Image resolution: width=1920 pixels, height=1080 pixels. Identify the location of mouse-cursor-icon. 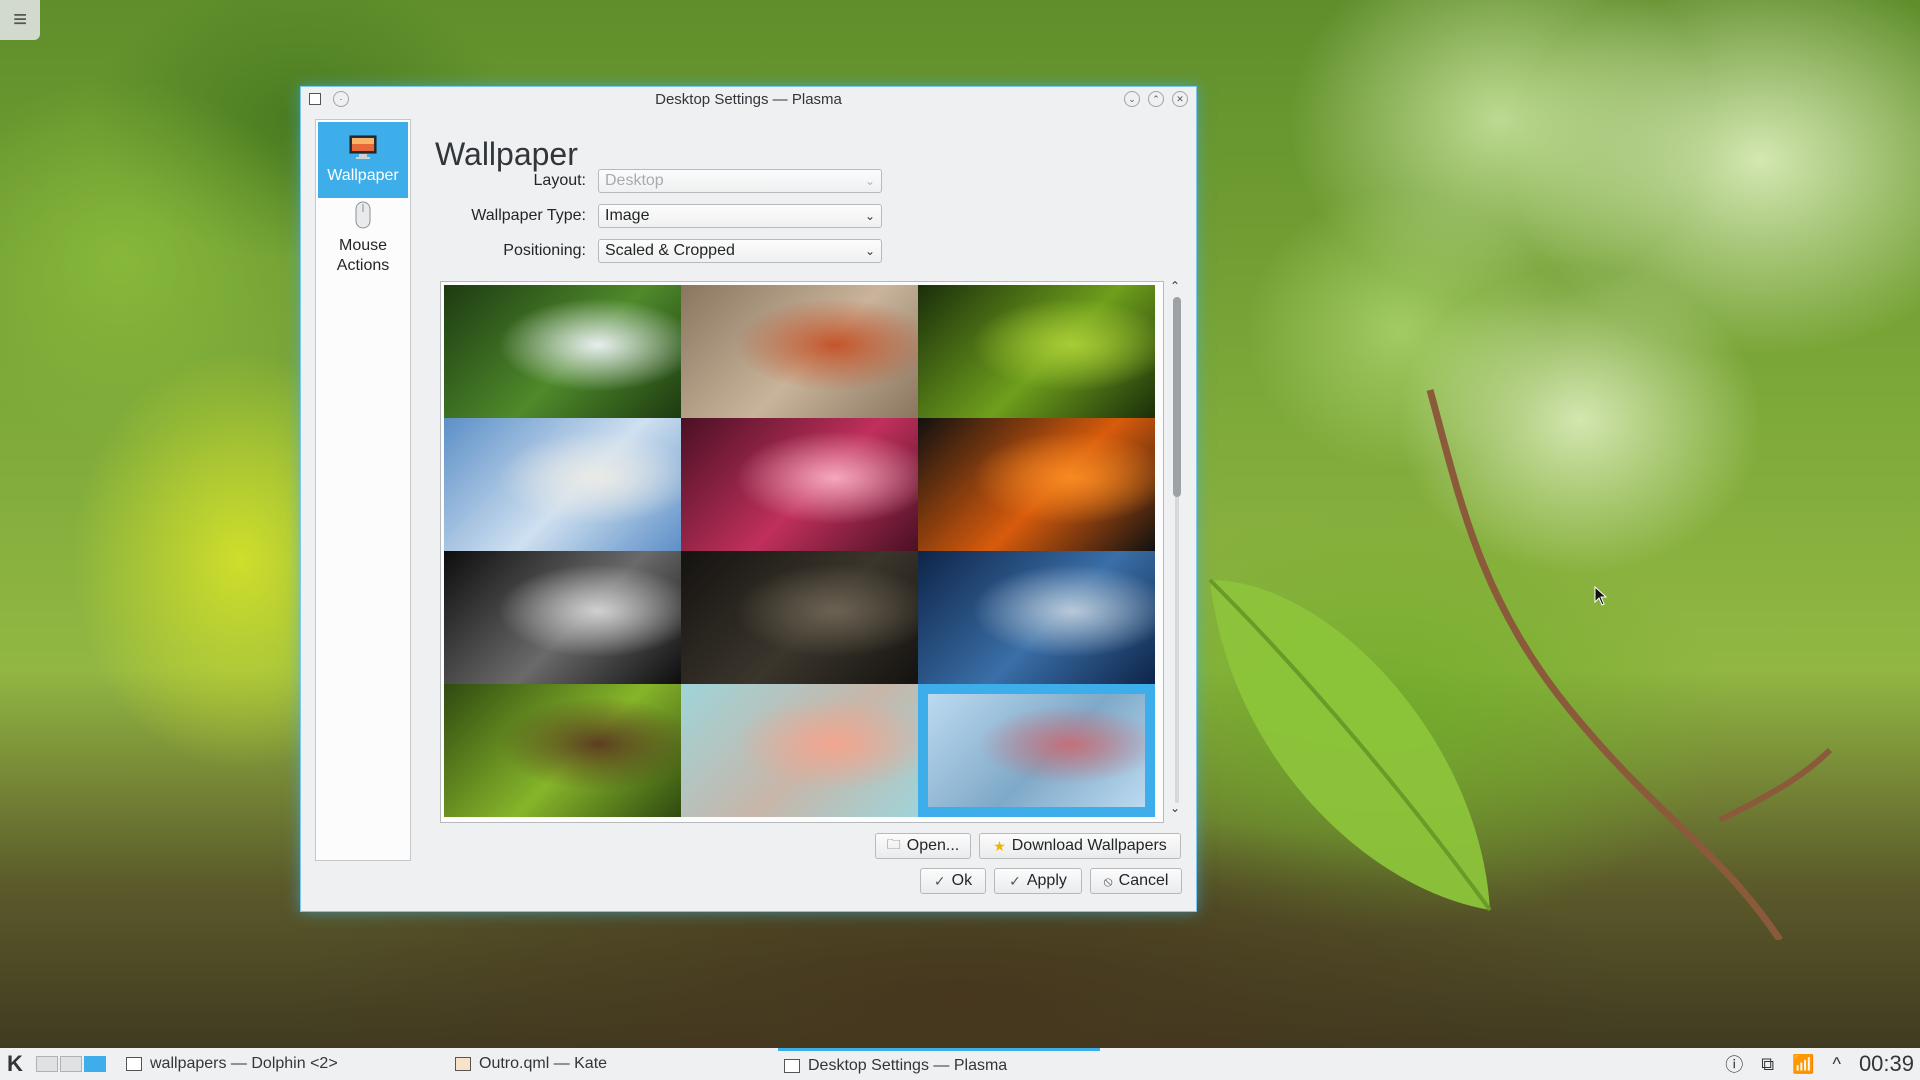
(1601, 596).